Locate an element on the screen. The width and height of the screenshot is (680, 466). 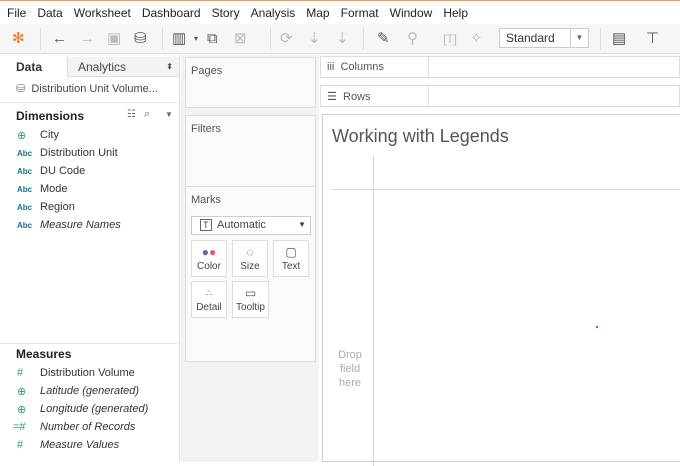
highlight-icon: ✎ is located at coordinates (383, 39).